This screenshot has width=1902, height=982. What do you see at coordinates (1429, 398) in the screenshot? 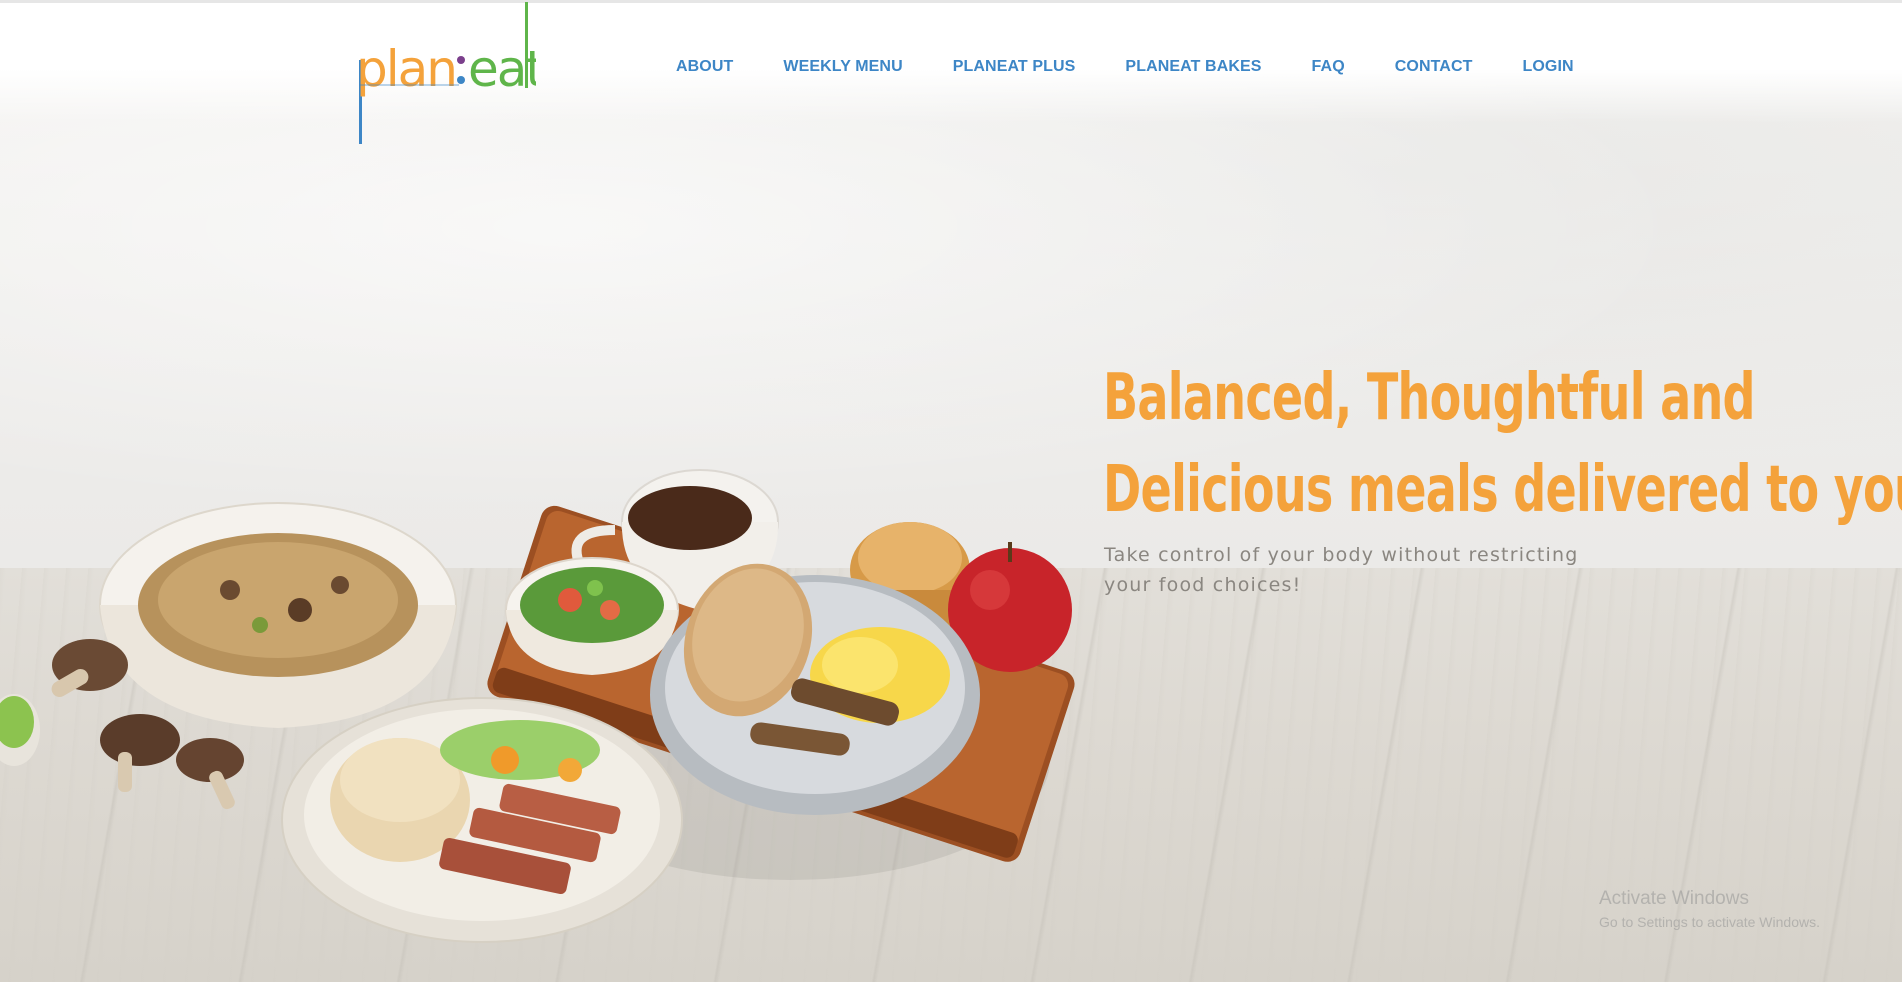
I see `hero-headline-line-1: Balanced, Thoughtful and` at bounding box center [1429, 398].